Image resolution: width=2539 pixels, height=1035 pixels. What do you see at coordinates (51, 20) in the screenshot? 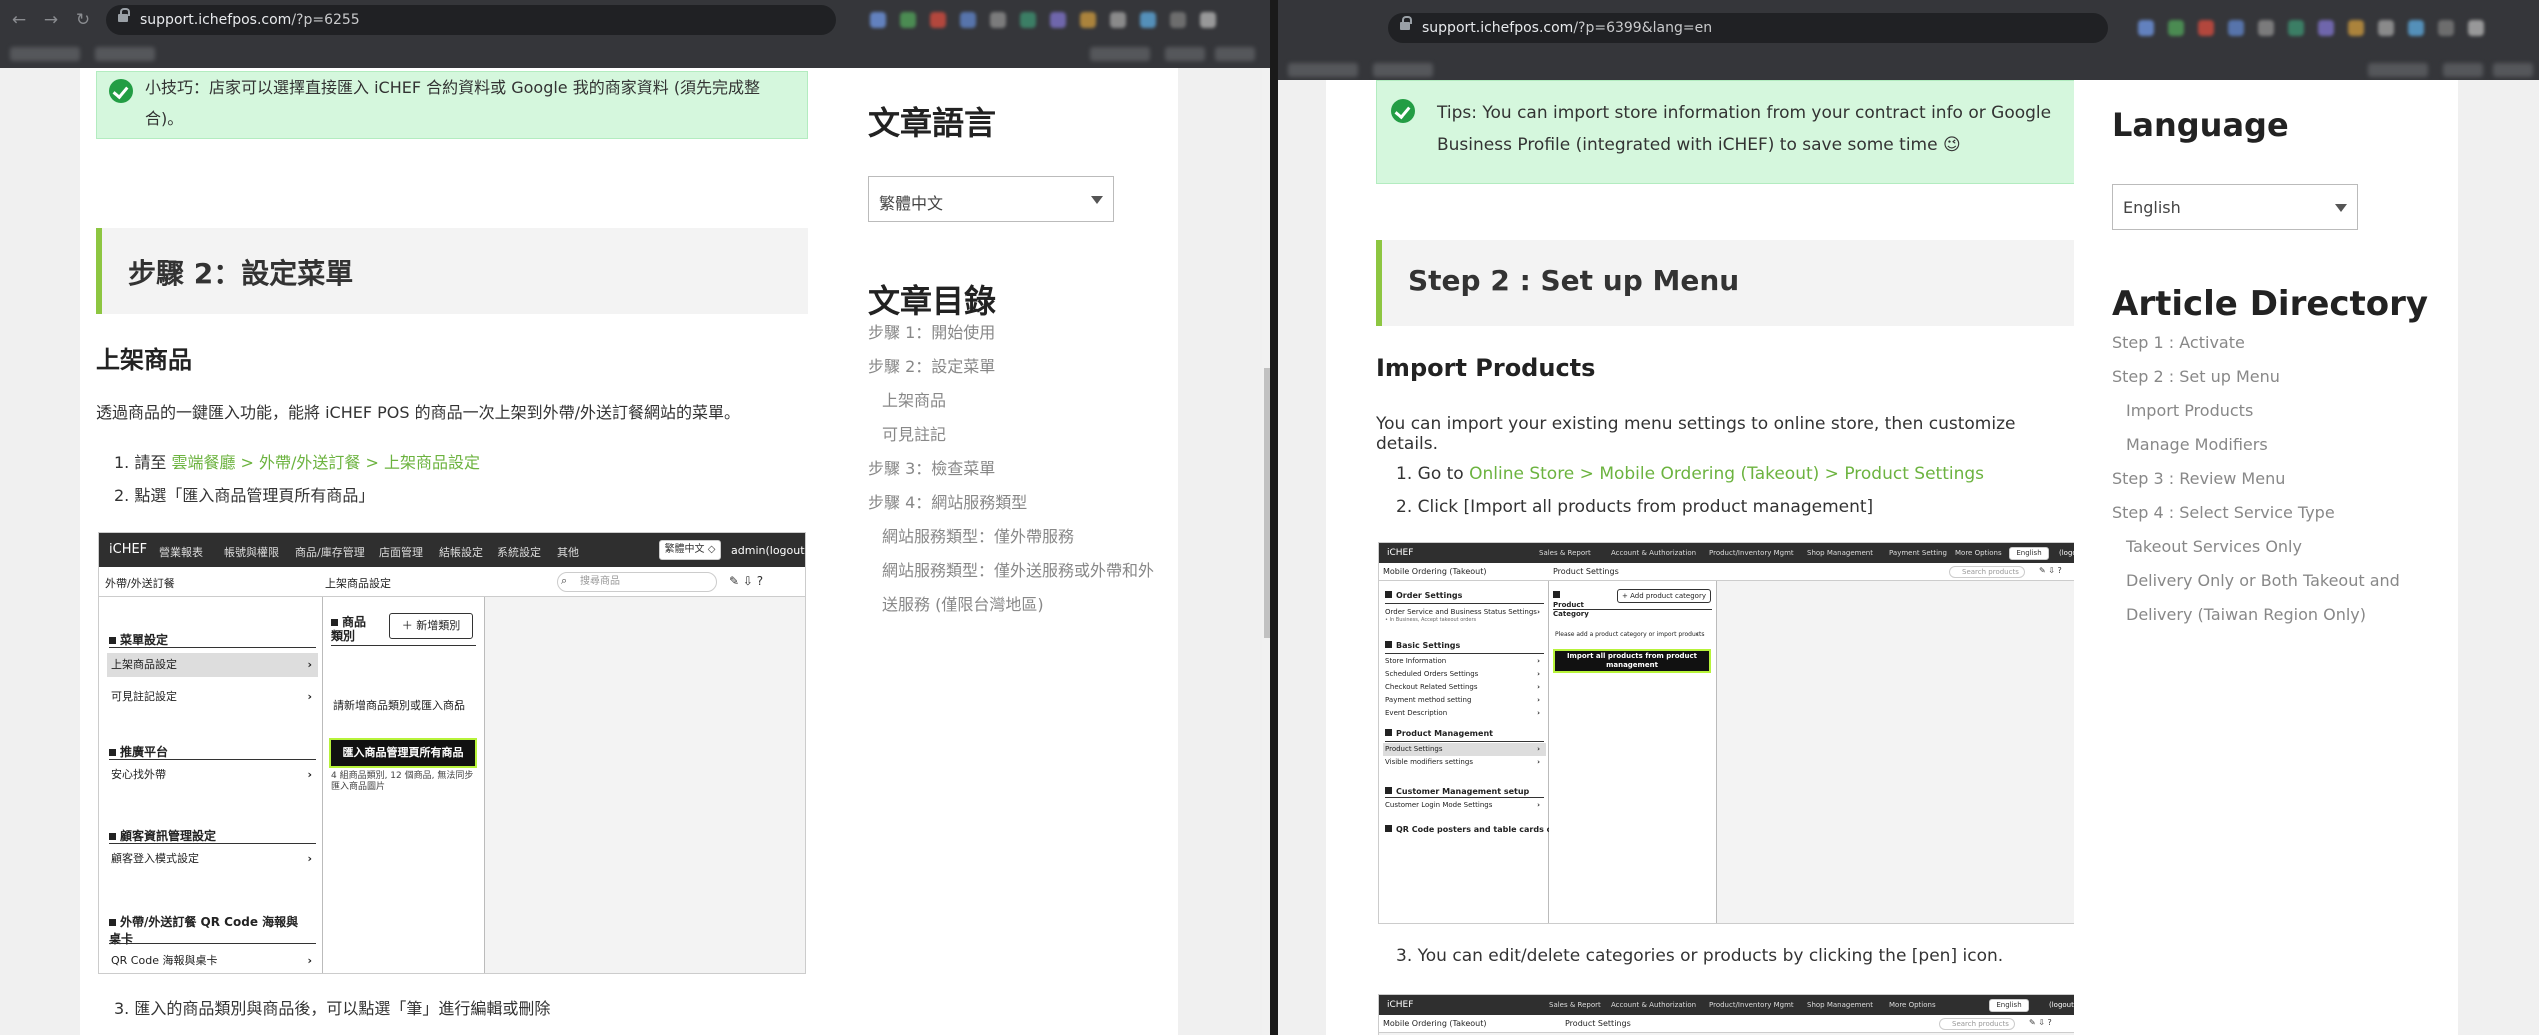
I see `forward-icon: →` at bounding box center [51, 20].